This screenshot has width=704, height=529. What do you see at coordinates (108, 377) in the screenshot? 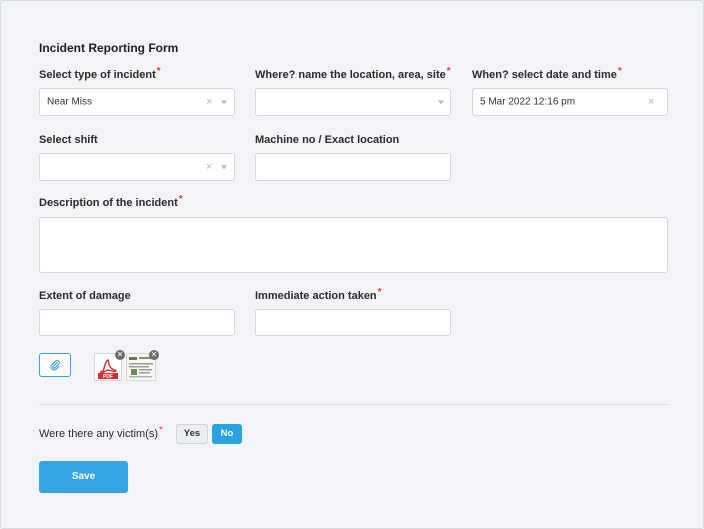
I see `pdf-badge-text: PDF` at bounding box center [108, 377].